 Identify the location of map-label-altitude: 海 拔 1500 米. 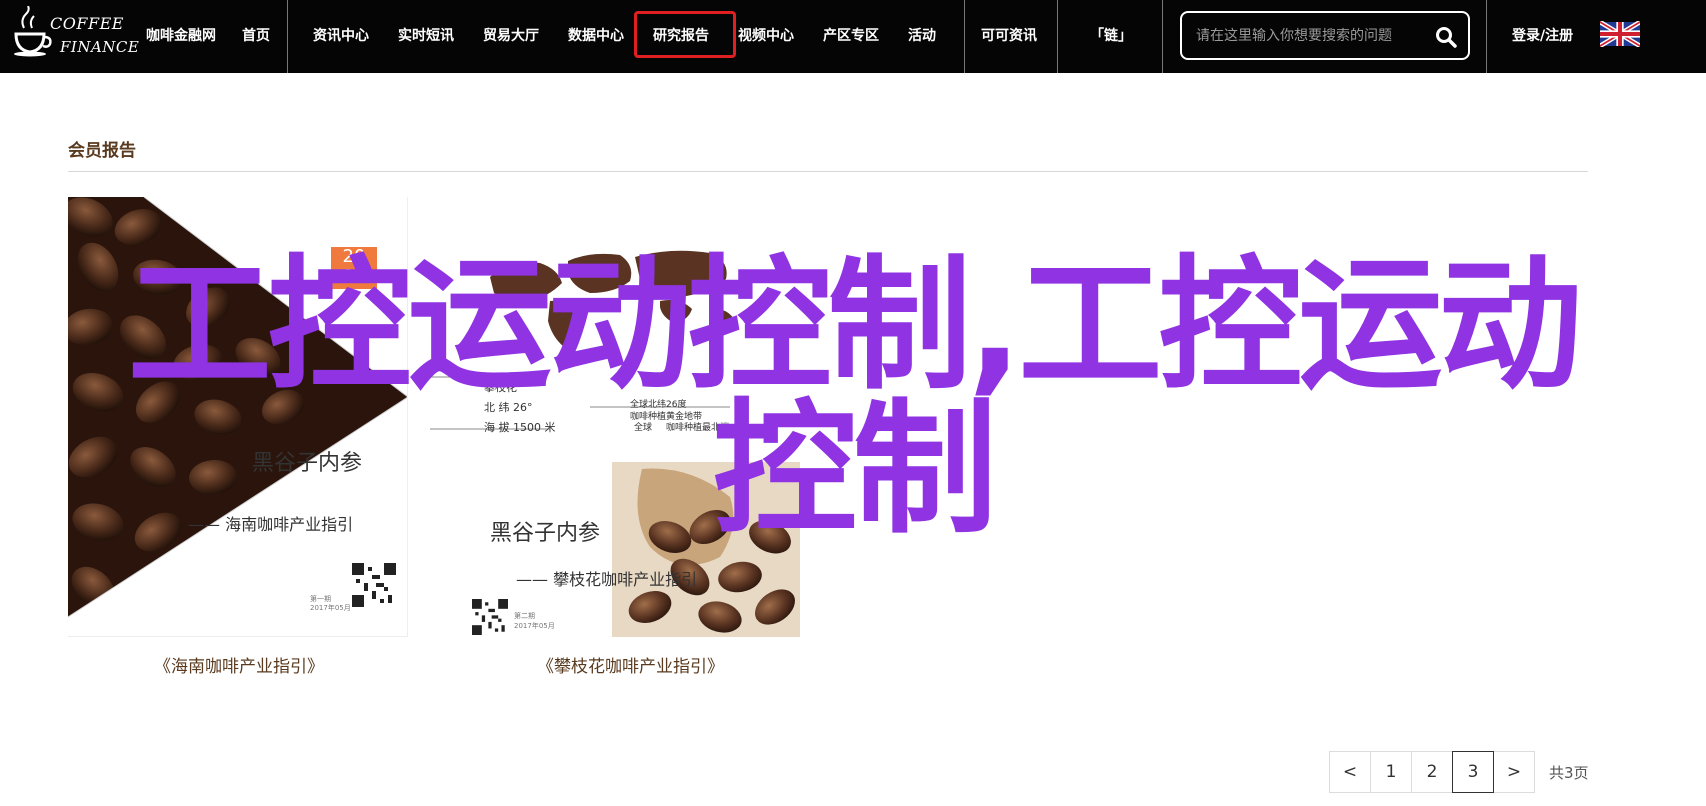
(520, 427).